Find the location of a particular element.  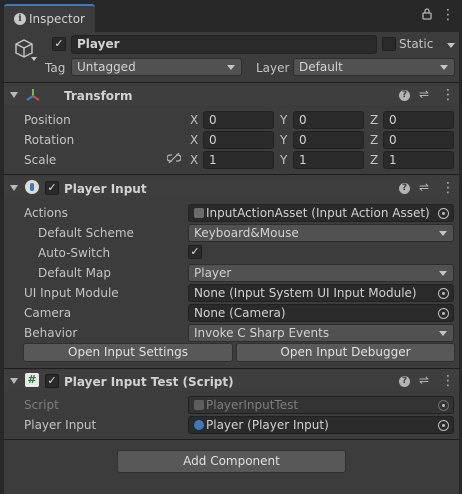

script-field: PlayerInputTest is located at coordinates (321, 405).